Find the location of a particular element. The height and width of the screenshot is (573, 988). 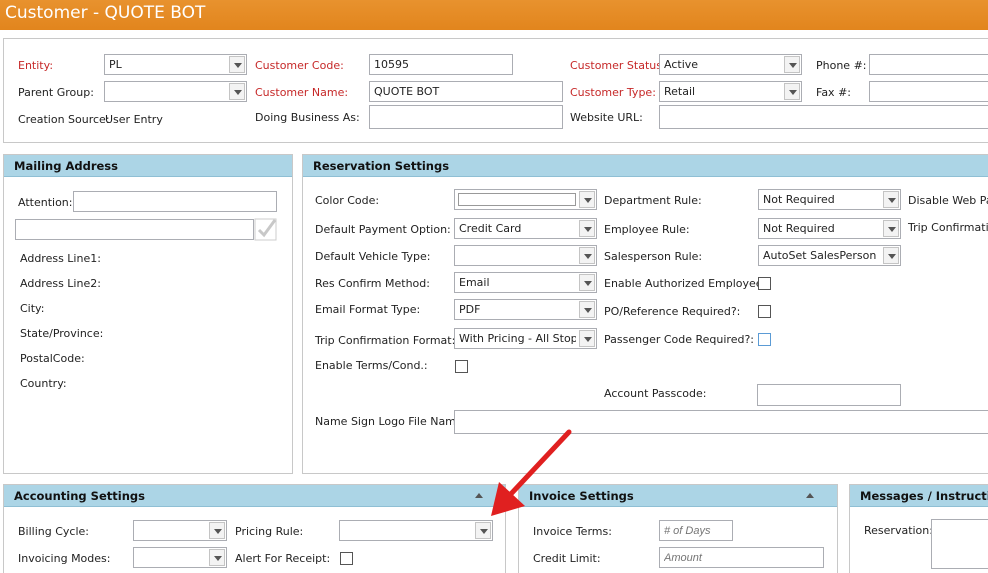

trip-confirm-format-label: Trip Confirmation Format: is located at coordinates (385, 340).